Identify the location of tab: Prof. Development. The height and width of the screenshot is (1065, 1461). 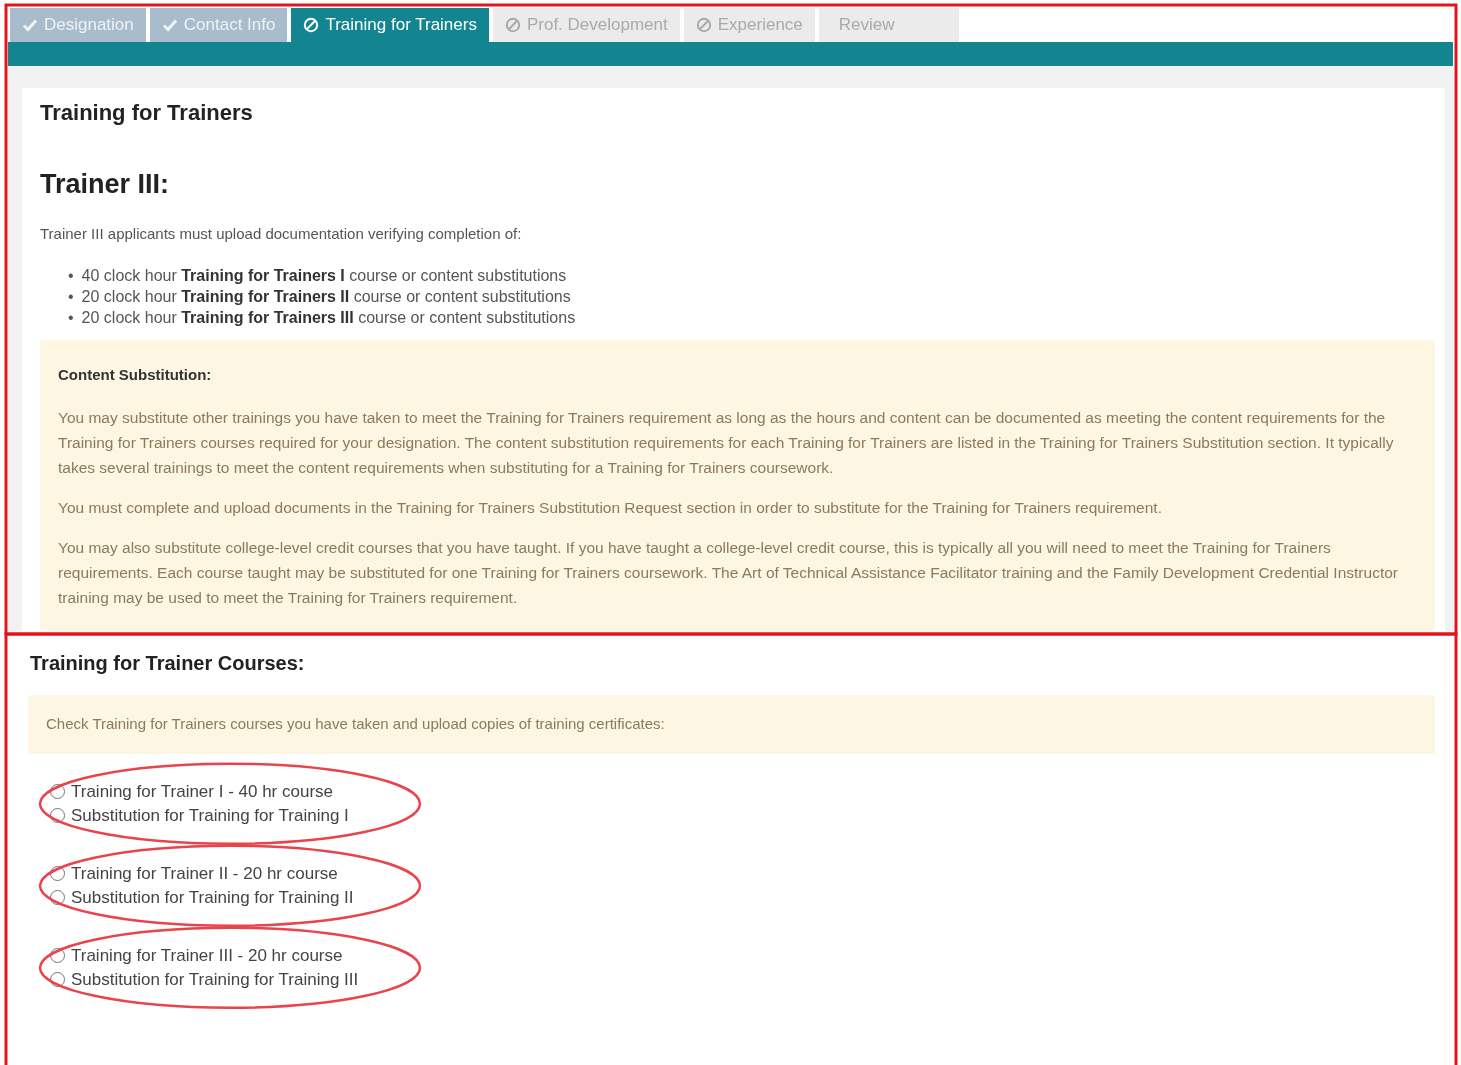
(586, 25).